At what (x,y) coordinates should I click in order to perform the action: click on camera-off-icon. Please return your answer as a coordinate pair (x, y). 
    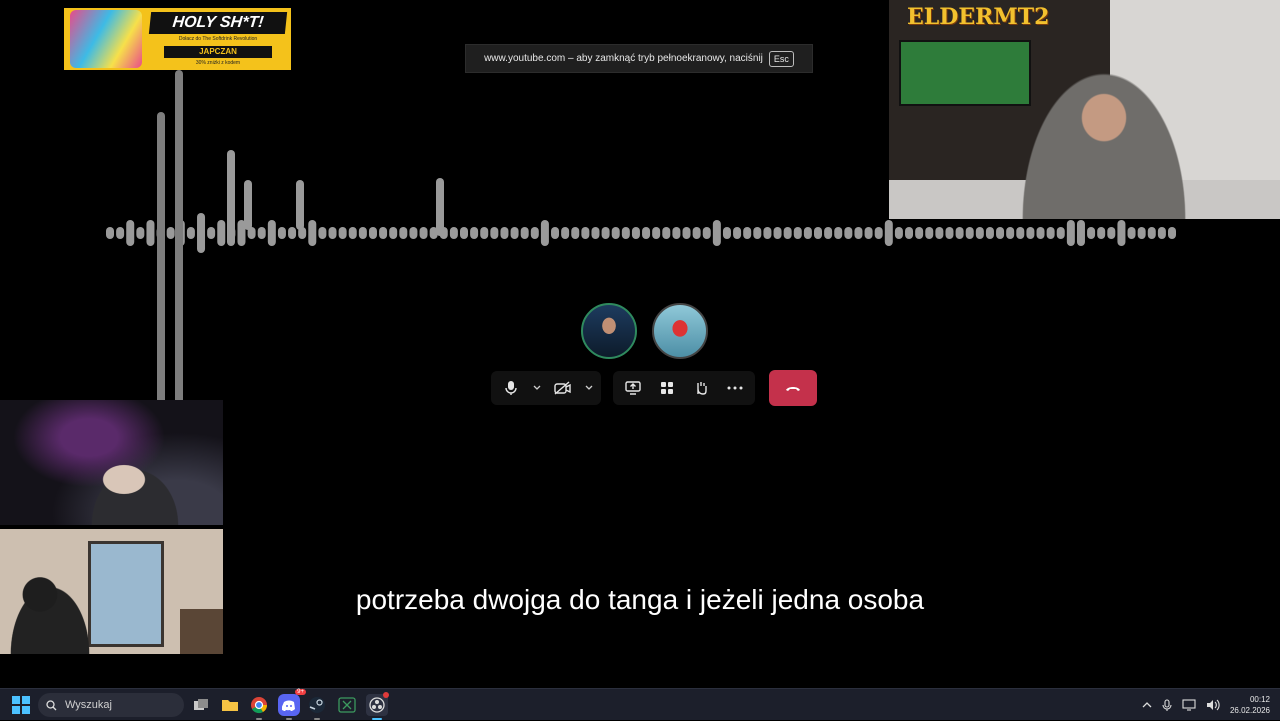
    Looking at the image, I should click on (562, 388).